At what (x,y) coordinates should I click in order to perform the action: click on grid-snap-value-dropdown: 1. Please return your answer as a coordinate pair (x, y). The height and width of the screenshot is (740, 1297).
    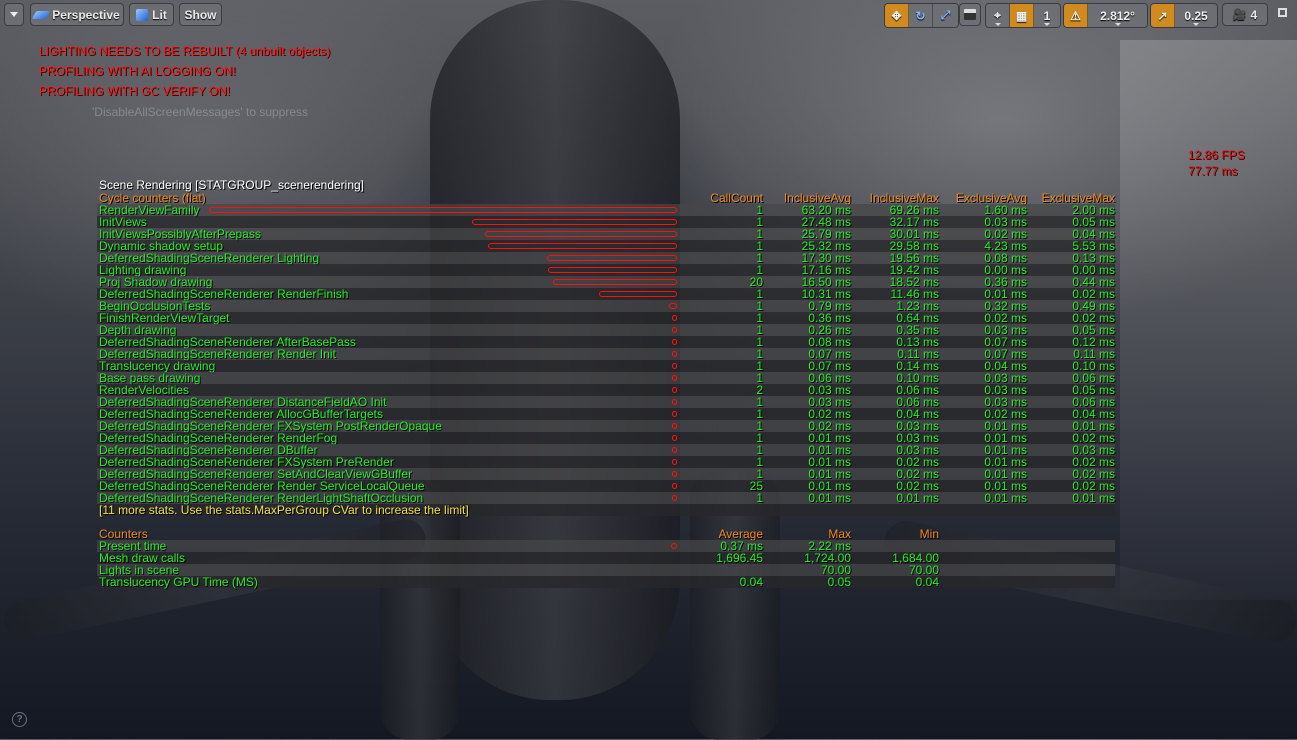
    Looking at the image, I should click on (1047, 15).